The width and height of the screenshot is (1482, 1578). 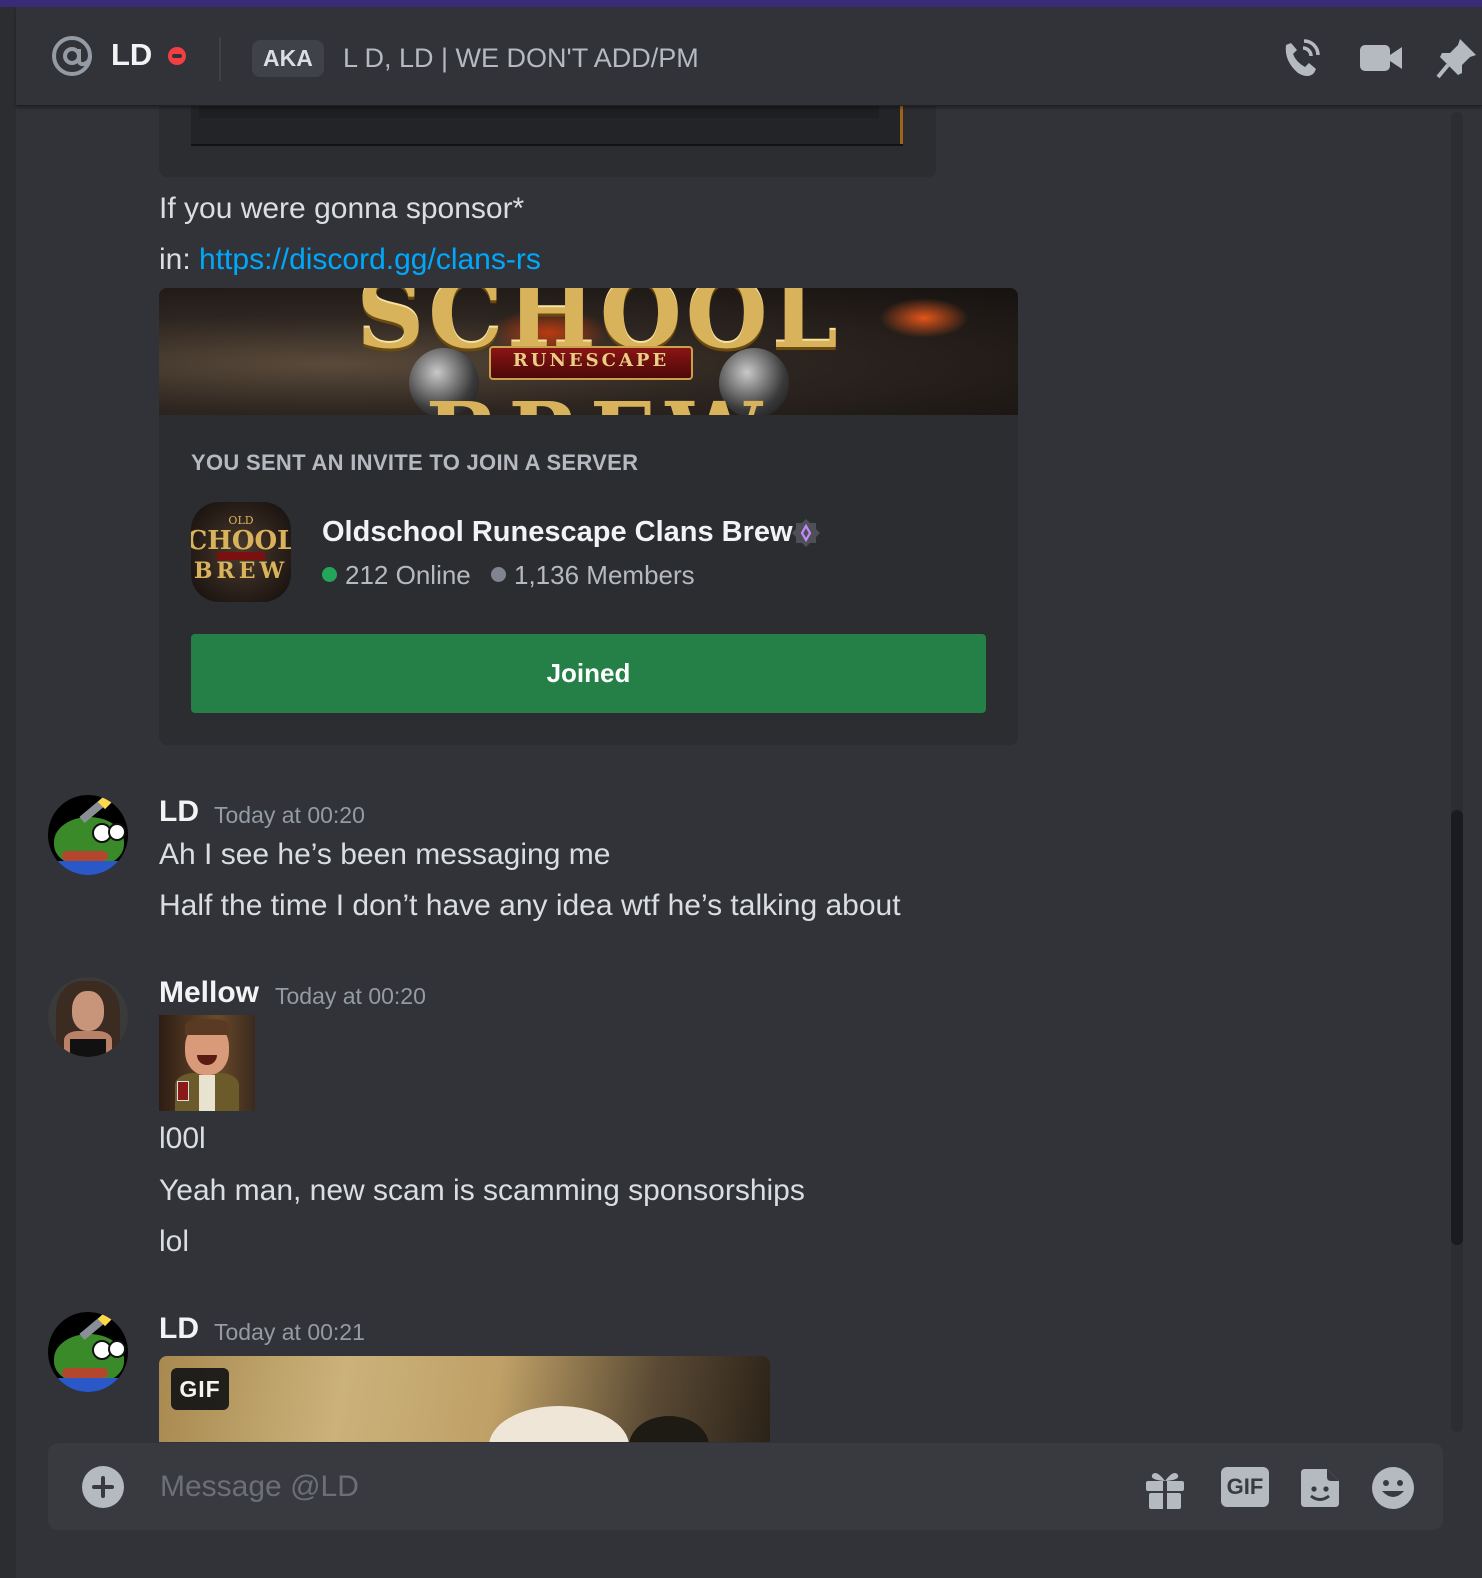 What do you see at coordinates (415, 462) in the screenshot?
I see `invite-label: YOU SENT AN INVITE TO JOIN A SERVER` at bounding box center [415, 462].